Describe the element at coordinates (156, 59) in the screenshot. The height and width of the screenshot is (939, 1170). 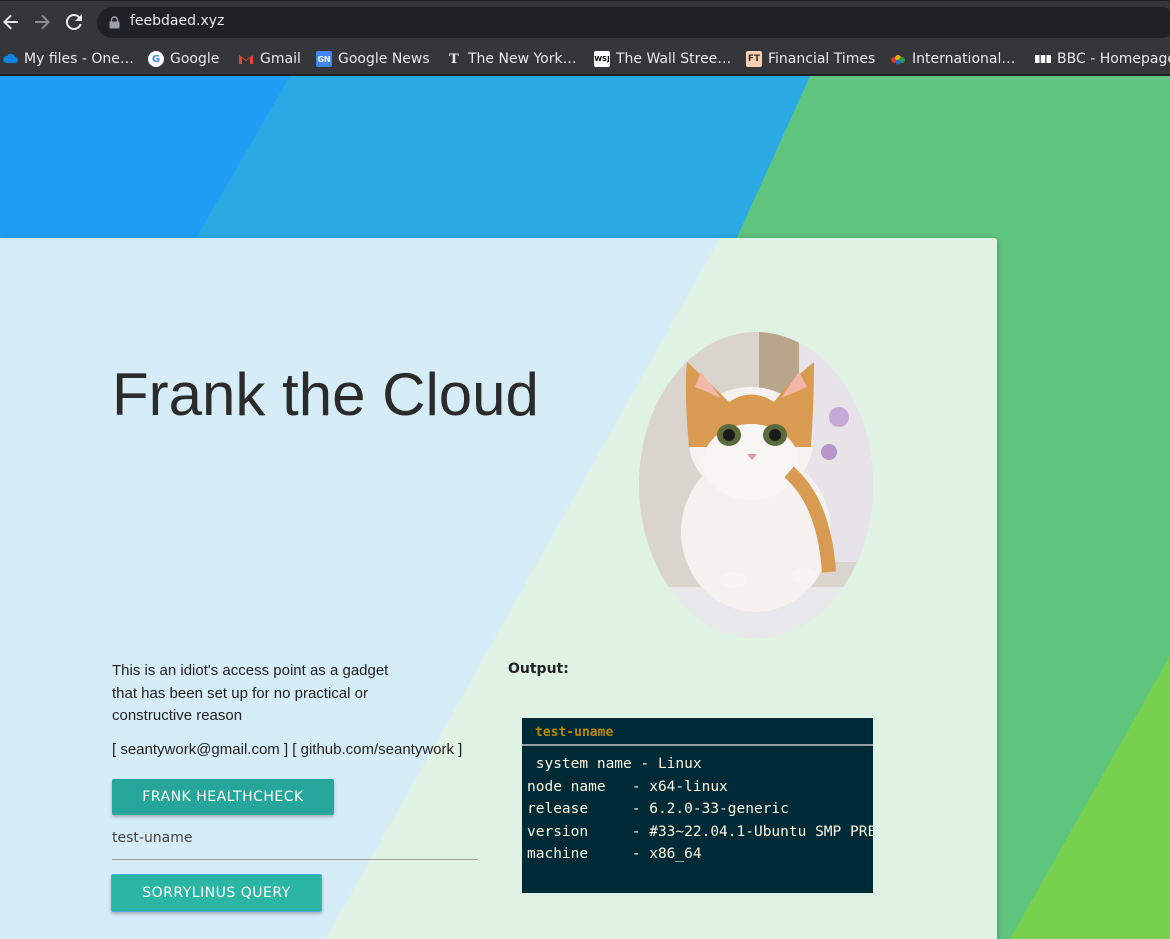
I see `google-icon: G` at that location.